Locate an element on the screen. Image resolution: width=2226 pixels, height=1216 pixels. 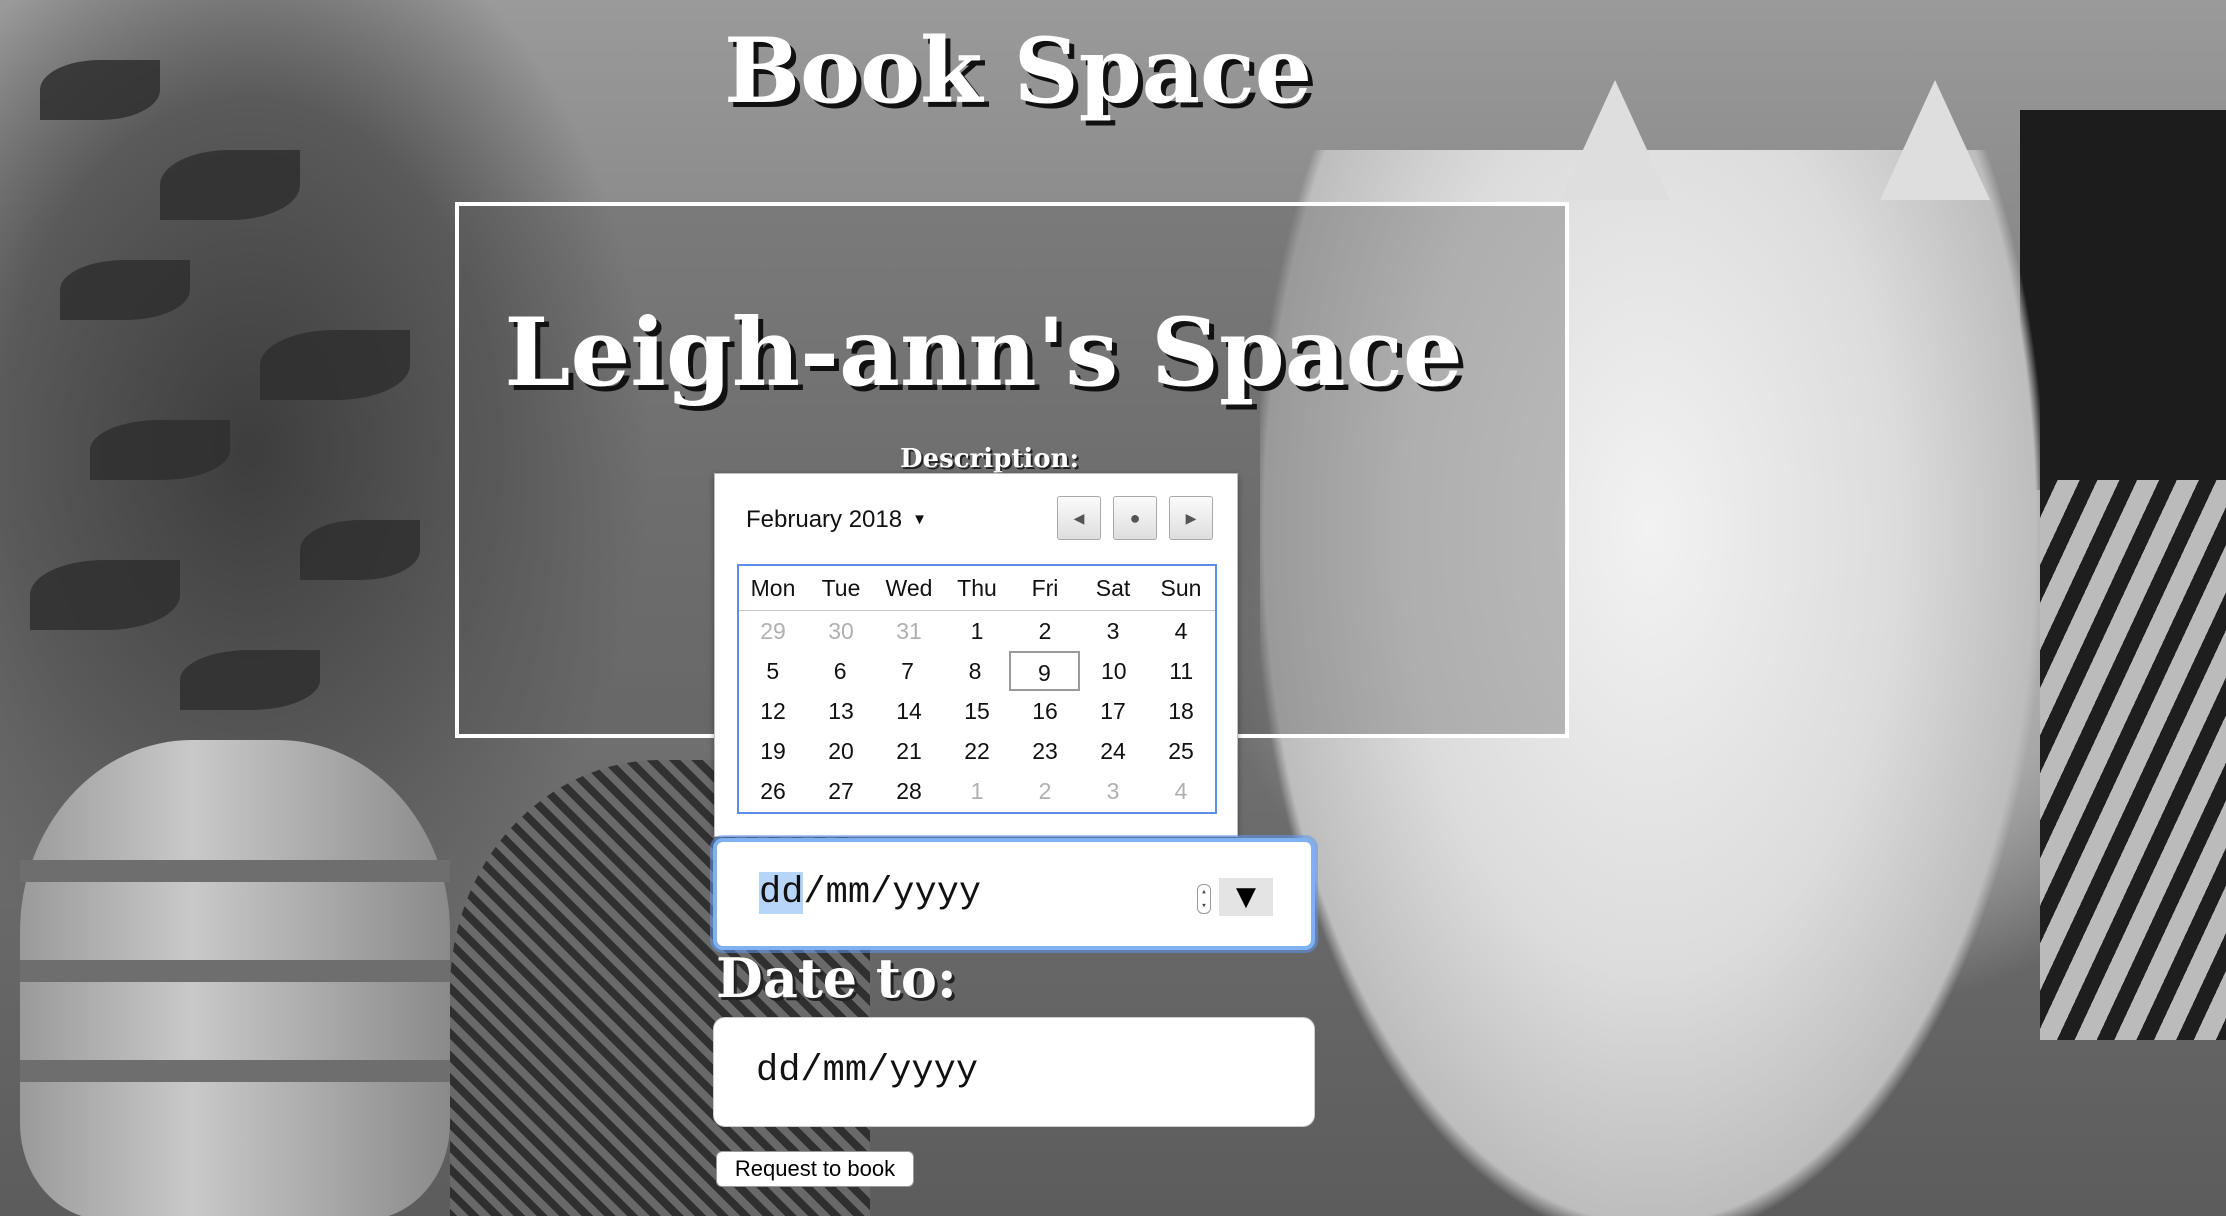
calendar-week: 12 13 14 15 16 17 18 is located at coordinates (977, 711).